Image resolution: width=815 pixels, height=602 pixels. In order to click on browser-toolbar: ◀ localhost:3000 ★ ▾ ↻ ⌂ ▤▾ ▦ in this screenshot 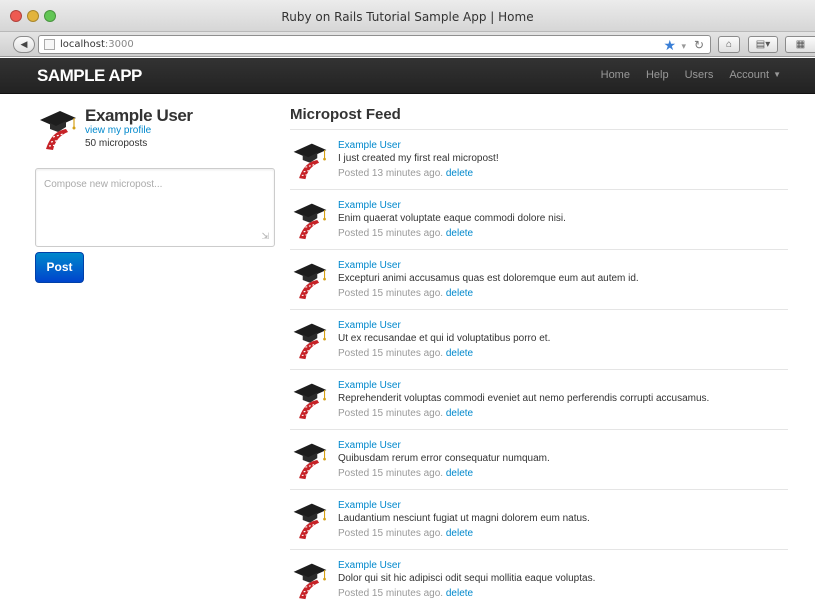, I will do `click(407, 44)`.